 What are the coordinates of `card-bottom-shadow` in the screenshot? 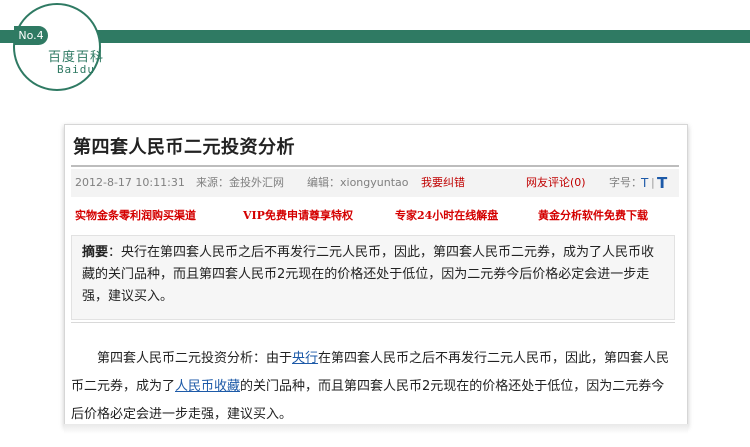 It's located at (376, 429).